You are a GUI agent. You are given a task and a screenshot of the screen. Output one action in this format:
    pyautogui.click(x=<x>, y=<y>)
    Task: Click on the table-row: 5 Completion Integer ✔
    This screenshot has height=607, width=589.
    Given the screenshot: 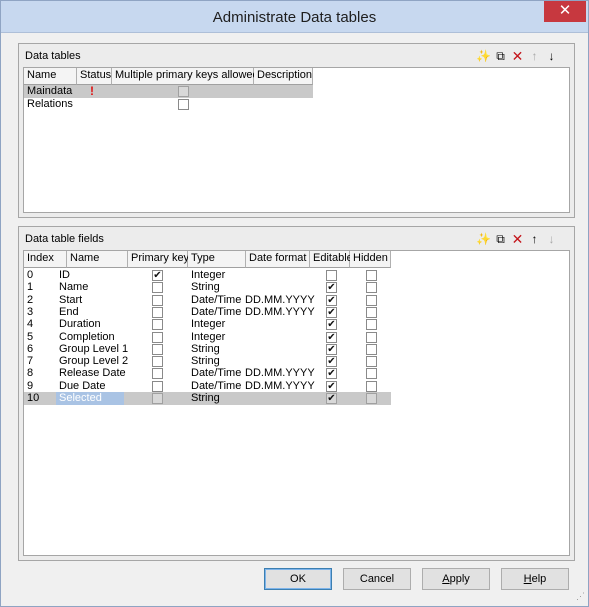 What is the action you would take?
    pyautogui.click(x=207, y=337)
    